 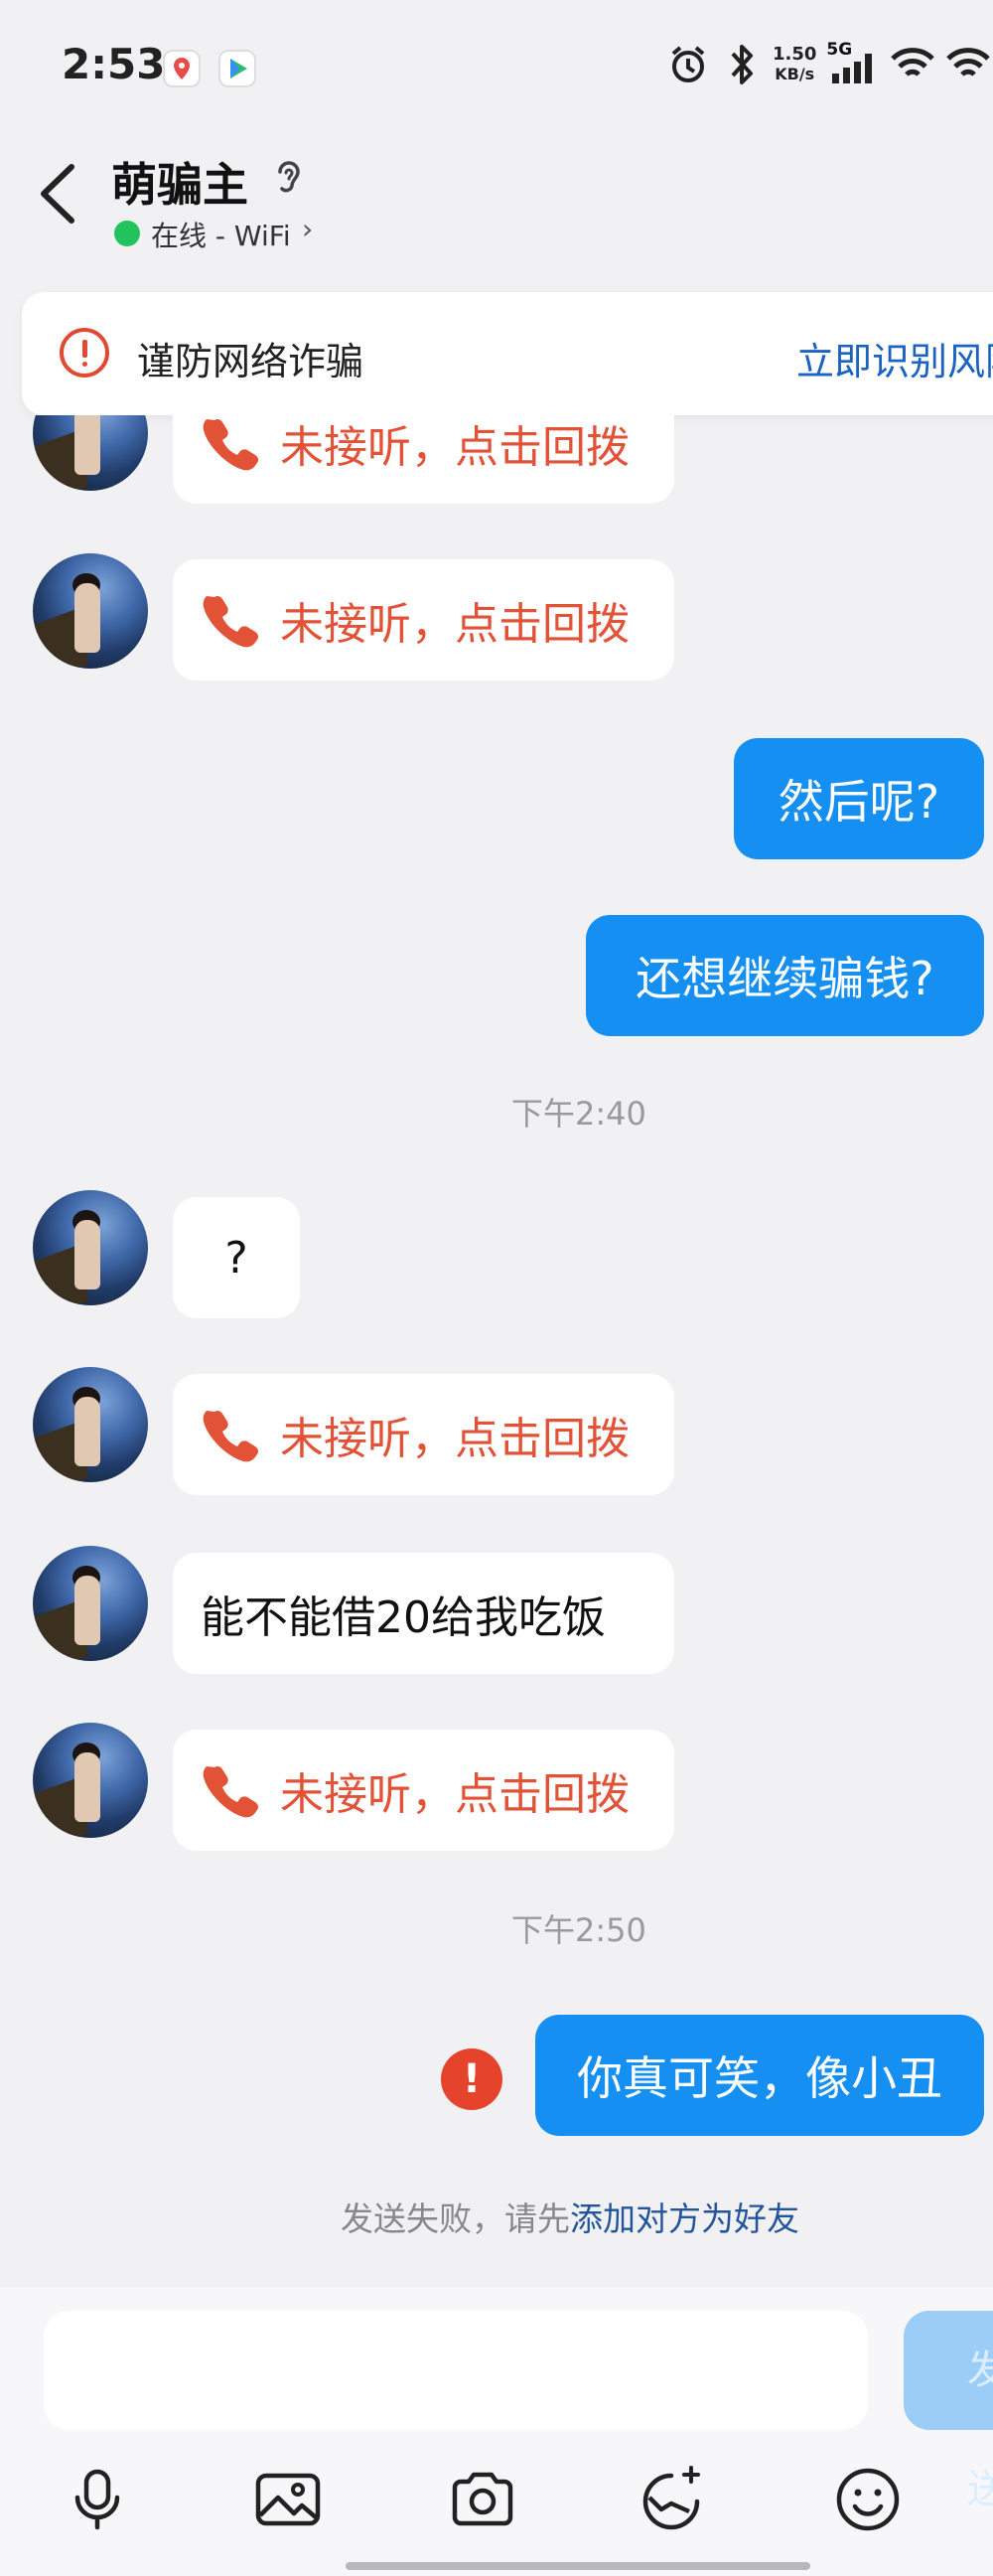 What do you see at coordinates (456, 2370) in the screenshot?
I see `message-input` at bounding box center [456, 2370].